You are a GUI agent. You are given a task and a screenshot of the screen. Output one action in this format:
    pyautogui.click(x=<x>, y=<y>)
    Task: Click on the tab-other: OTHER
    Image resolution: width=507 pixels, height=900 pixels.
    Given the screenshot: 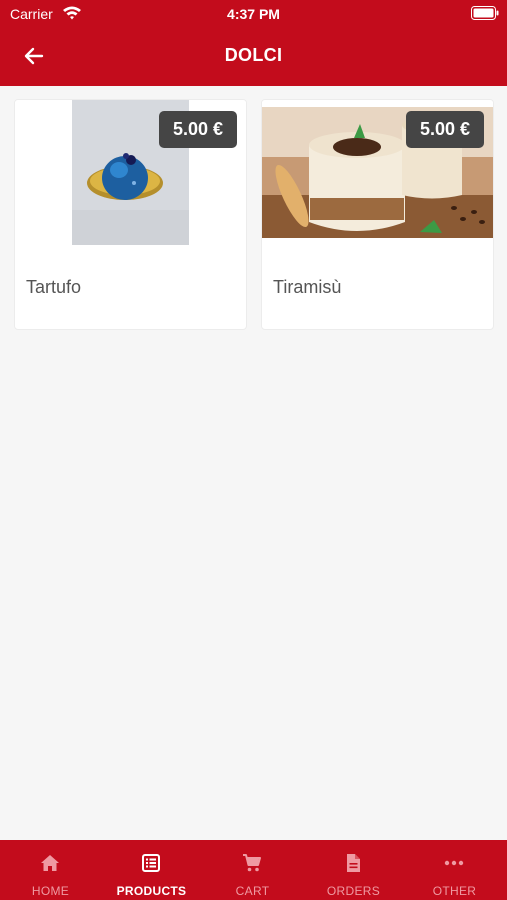 What is the action you would take?
    pyautogui.click(x=454, y=870)
    